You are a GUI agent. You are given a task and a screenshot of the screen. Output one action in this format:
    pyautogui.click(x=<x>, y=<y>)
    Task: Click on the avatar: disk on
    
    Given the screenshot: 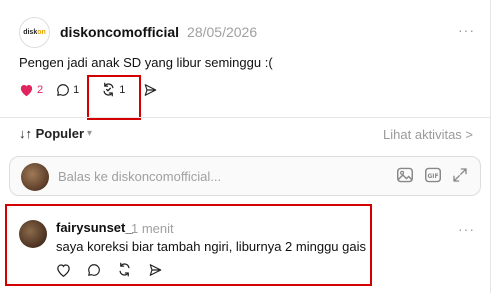 What is the action you would take?
    pyautogui.click(x=34, y=32)
    